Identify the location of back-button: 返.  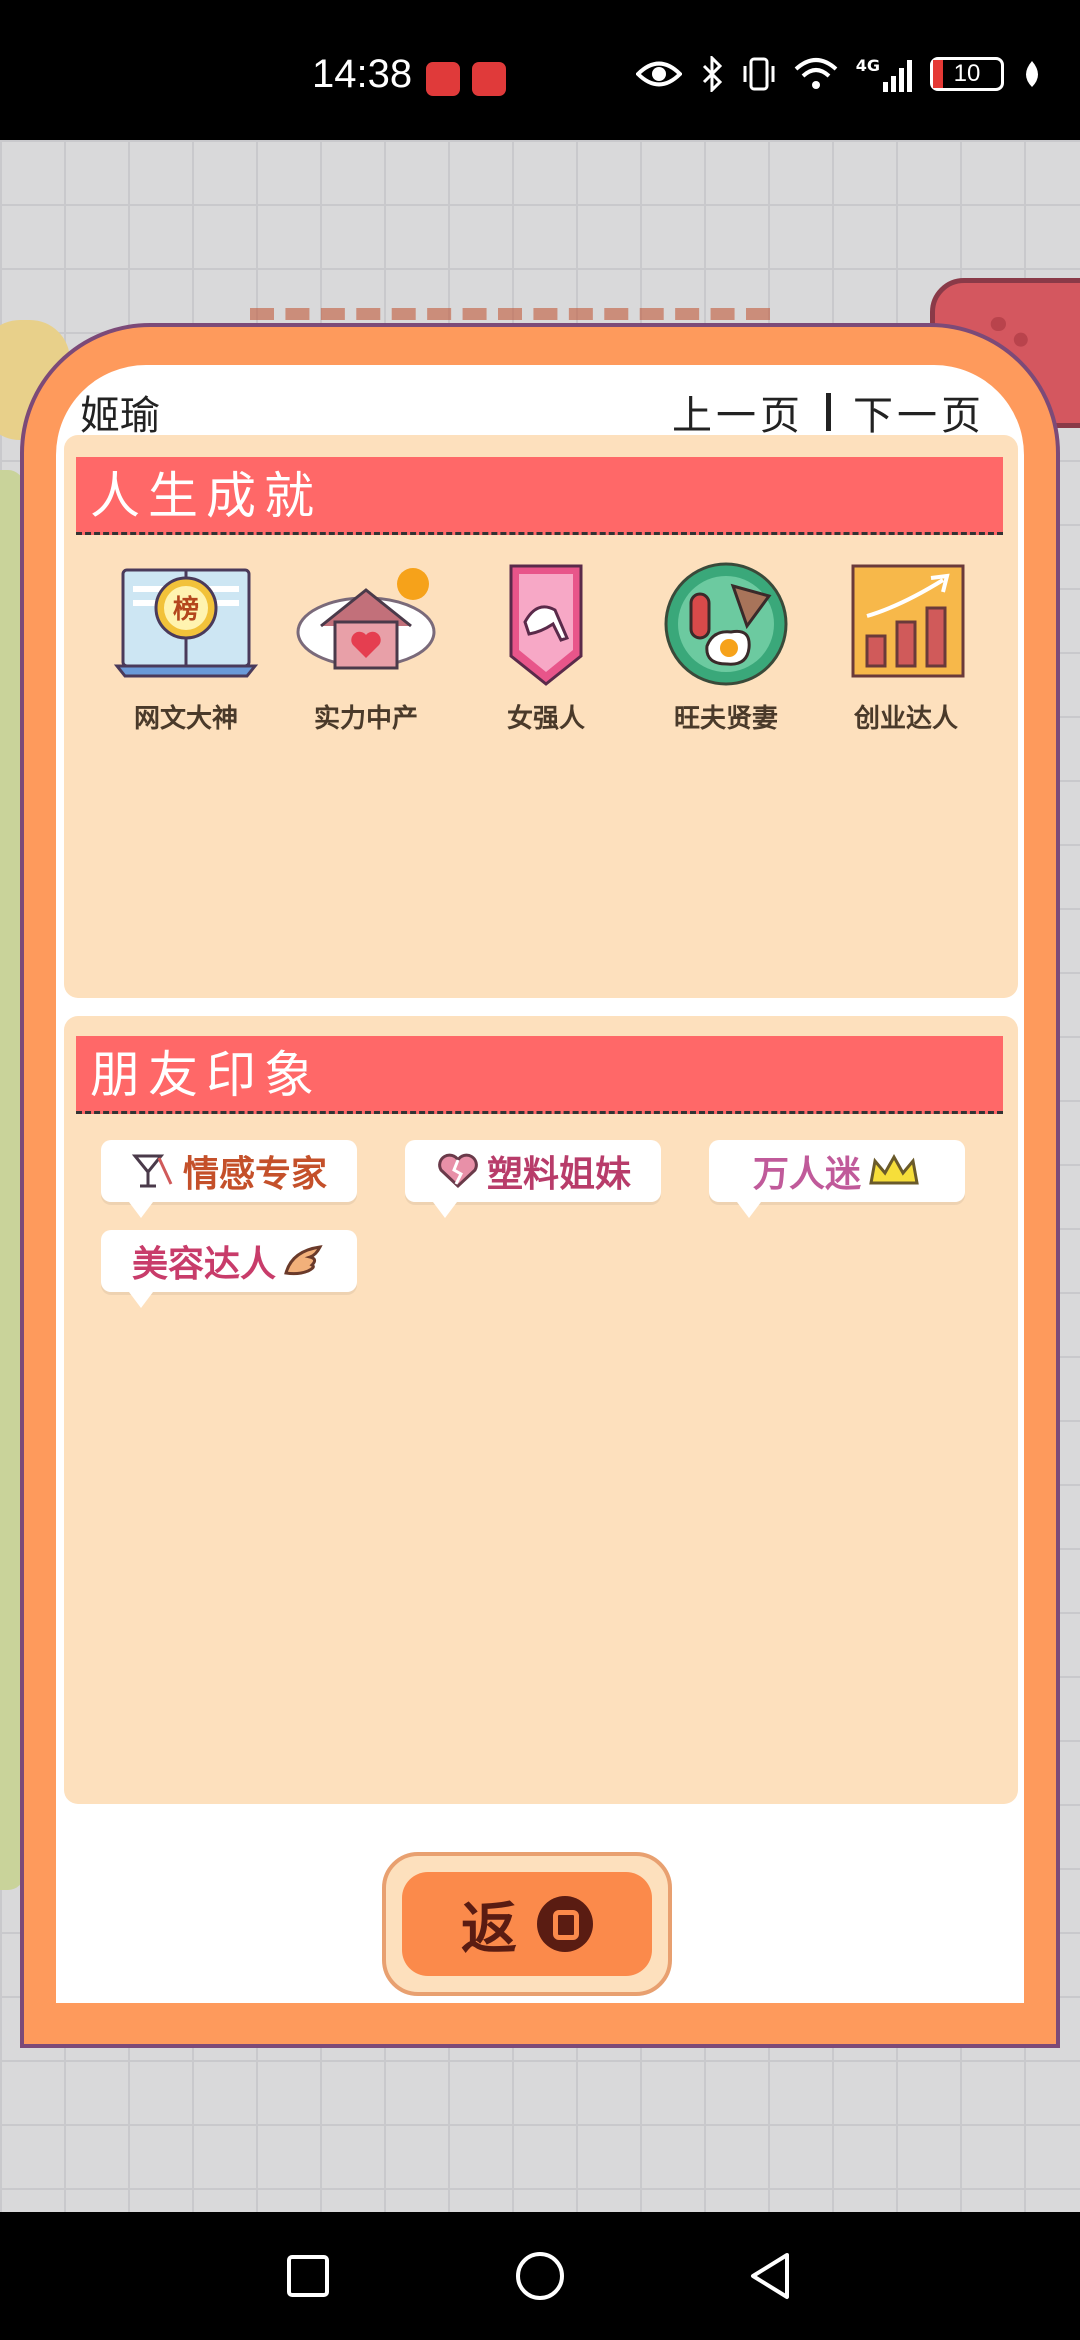
(527, 1924).